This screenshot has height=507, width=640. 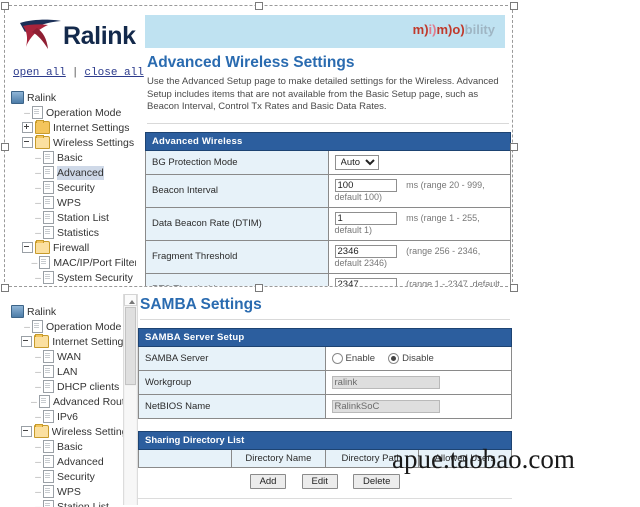 I want to click on tree-controls: open all | close all, so click(x=78, y=73).